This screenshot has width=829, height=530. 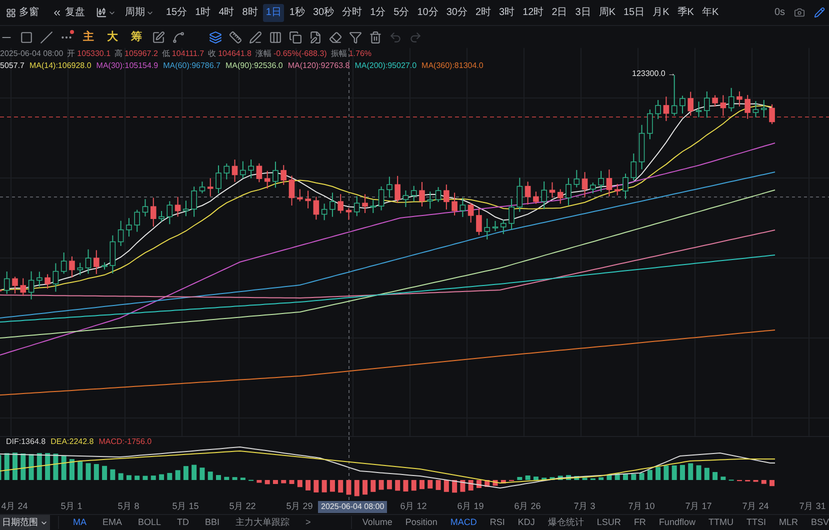 What do you see at coordinates (710, 13) in the screenshot?
I see `interval-tab: 年K` at bounding box center [710, 13].